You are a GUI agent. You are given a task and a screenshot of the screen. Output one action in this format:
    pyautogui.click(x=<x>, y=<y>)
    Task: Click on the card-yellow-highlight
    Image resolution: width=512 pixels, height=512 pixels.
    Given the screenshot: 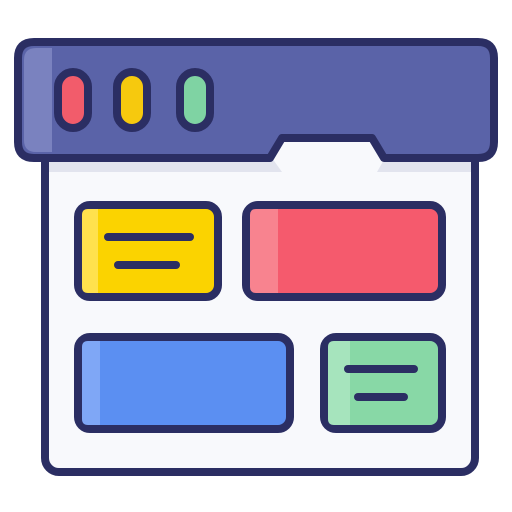 What is the action you would take?
    pyautogui.click(x=90, y=251)
    